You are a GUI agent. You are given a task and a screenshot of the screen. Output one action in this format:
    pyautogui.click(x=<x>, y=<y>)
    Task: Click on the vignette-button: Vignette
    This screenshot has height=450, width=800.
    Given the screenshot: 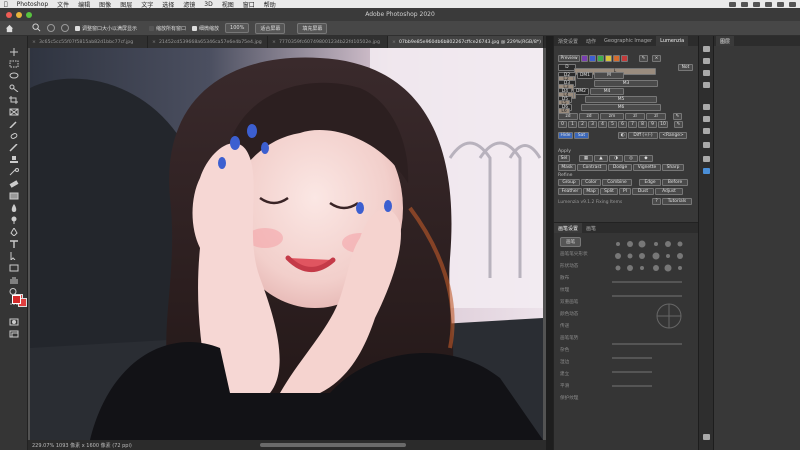 What is the action you would take?
    pyautogui.click(x=647, y=167)
    